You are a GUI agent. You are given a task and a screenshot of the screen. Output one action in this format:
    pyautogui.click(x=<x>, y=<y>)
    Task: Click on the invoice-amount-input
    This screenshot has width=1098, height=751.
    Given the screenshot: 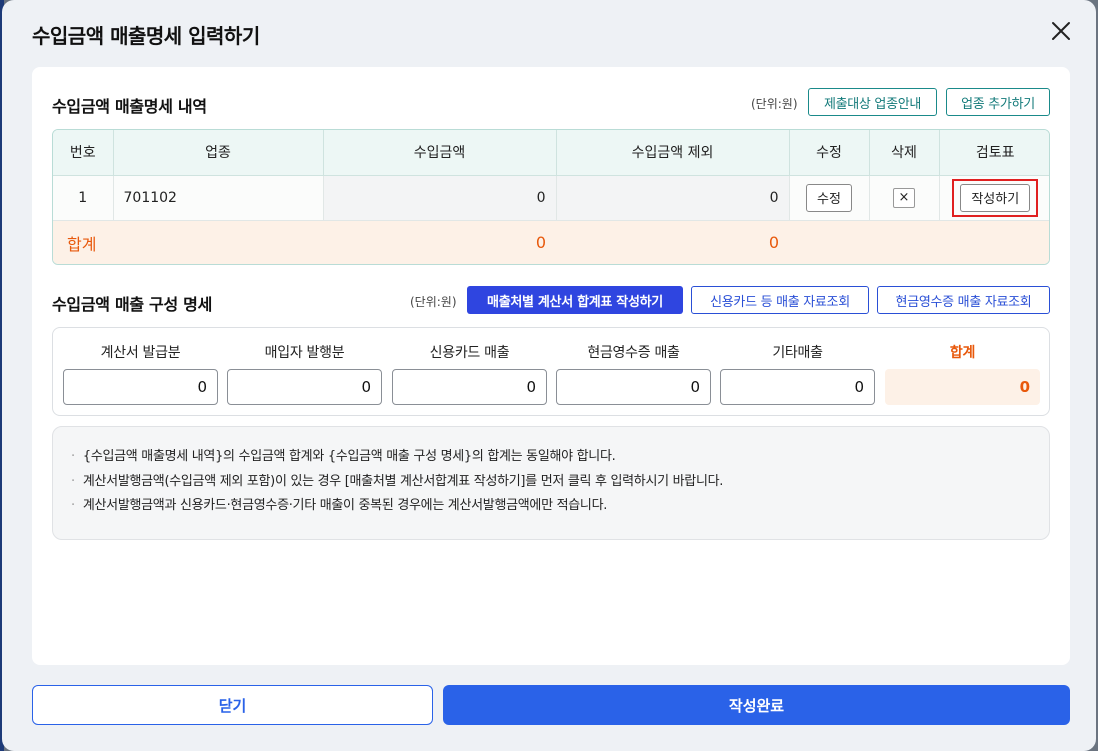 What is the action you would take?
    pyautogui.click(x=140, y=387)
    